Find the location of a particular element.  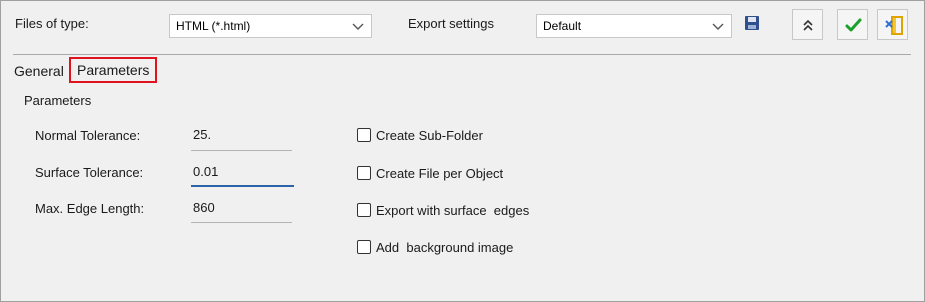

files-of-type-value: HTML (*.html) is located at coordinates (213, 26).